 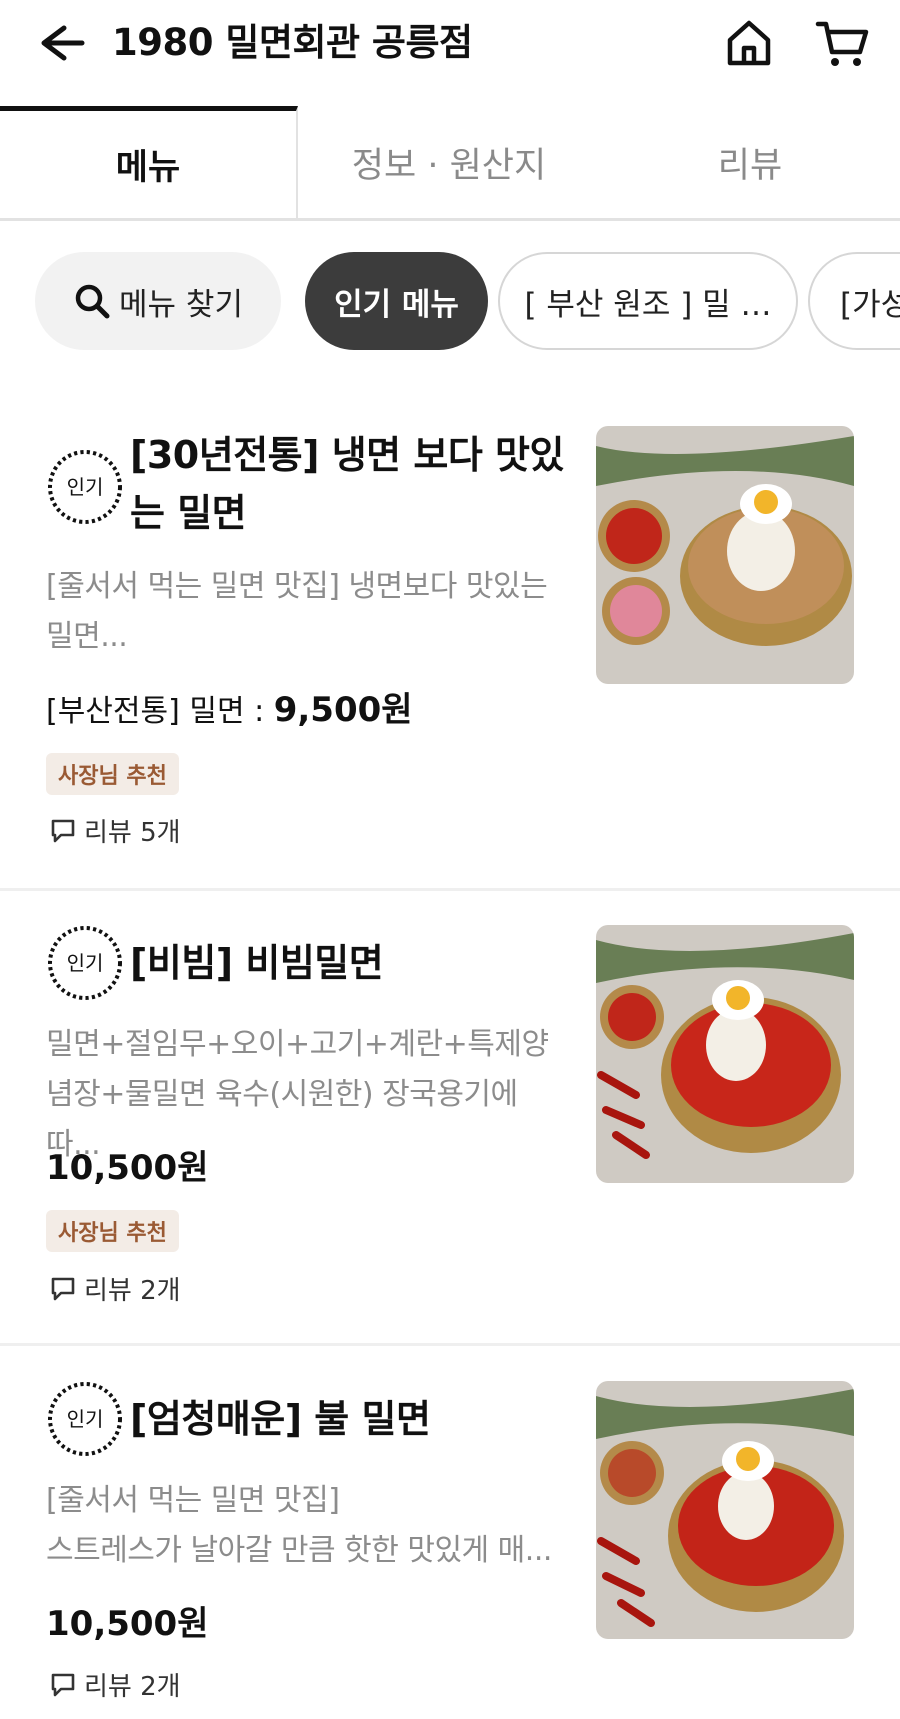 I want to click on home-button, so click(x=749, y=43).